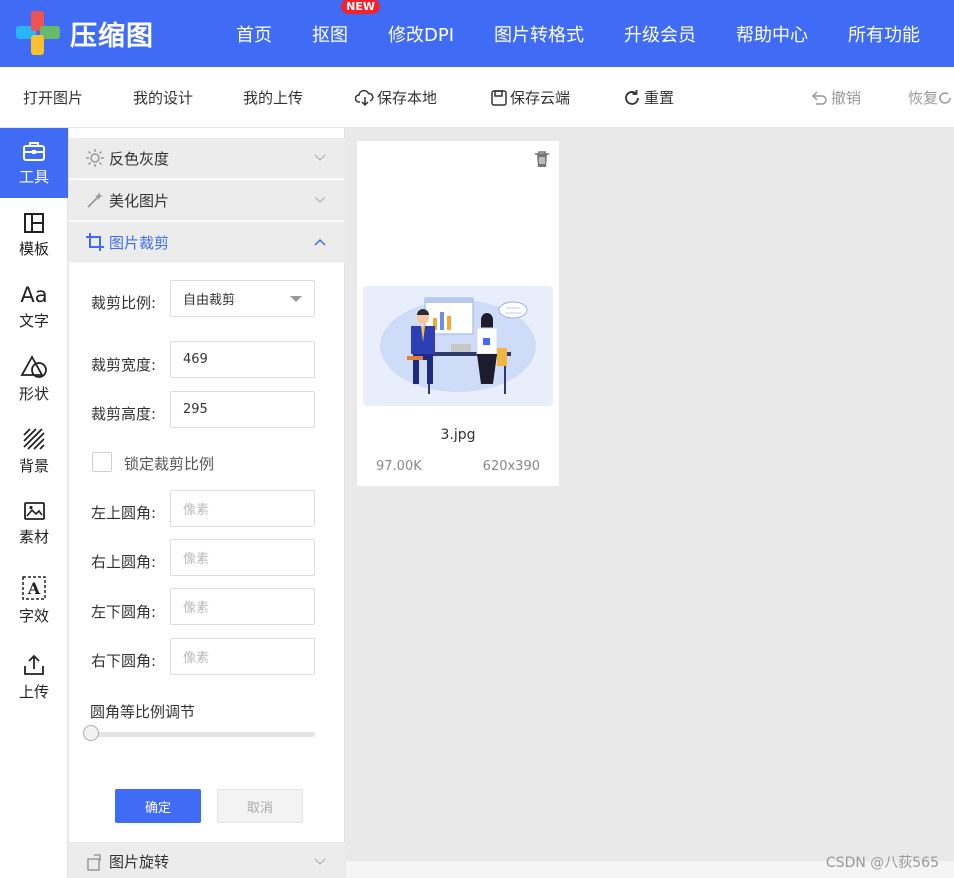  Describe the element at coordinates (34, 235) in the screenshot. I see `rail-item-templates: 模板` at that location.